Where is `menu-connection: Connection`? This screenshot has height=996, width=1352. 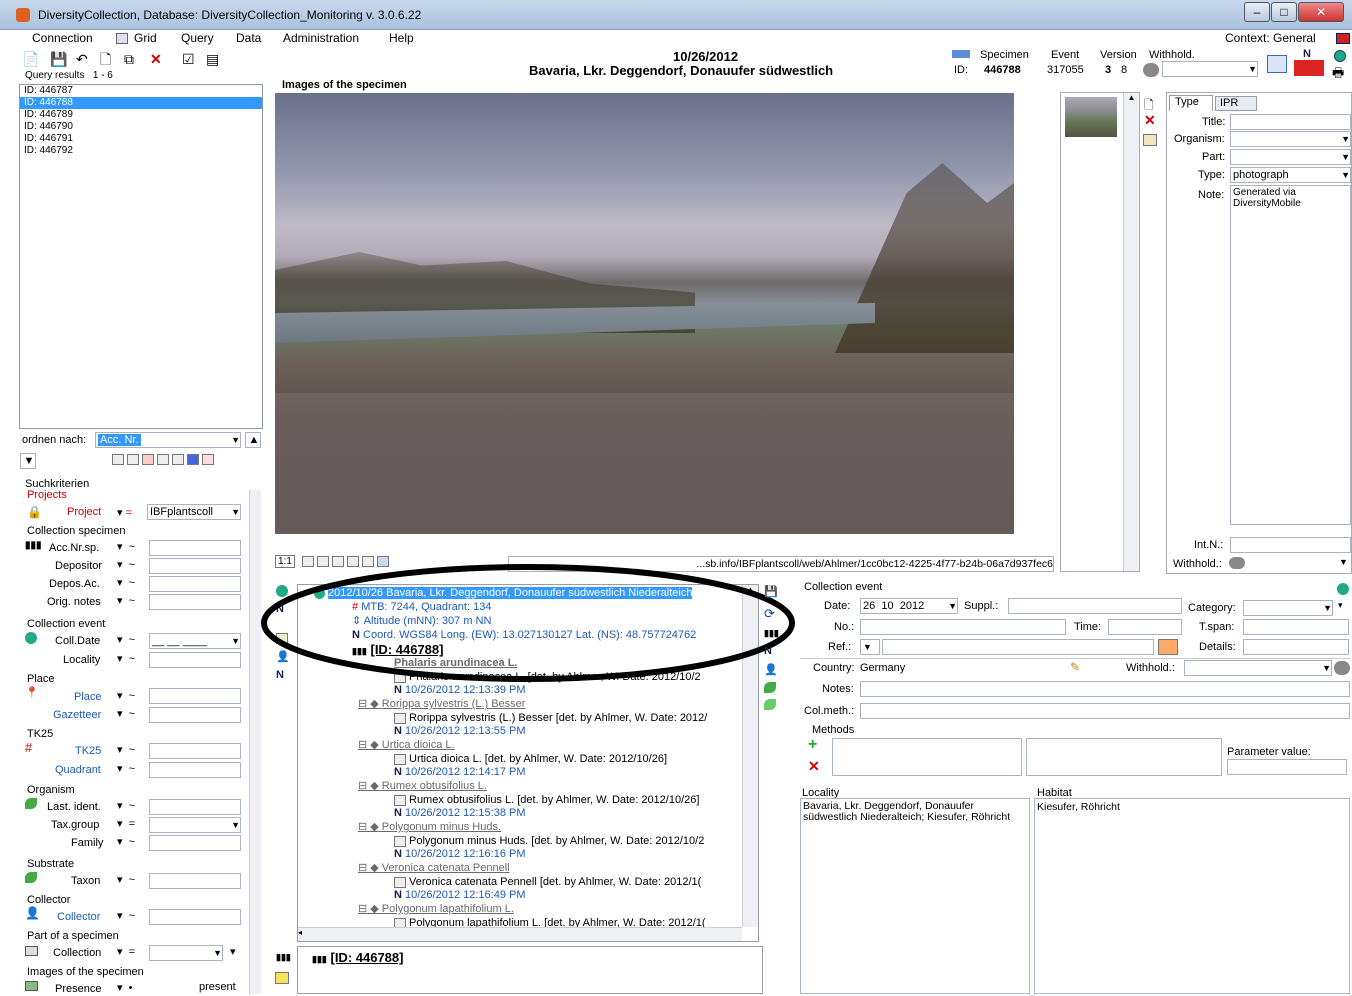
menu-connection: Connection is located at coordinates (62, 38).